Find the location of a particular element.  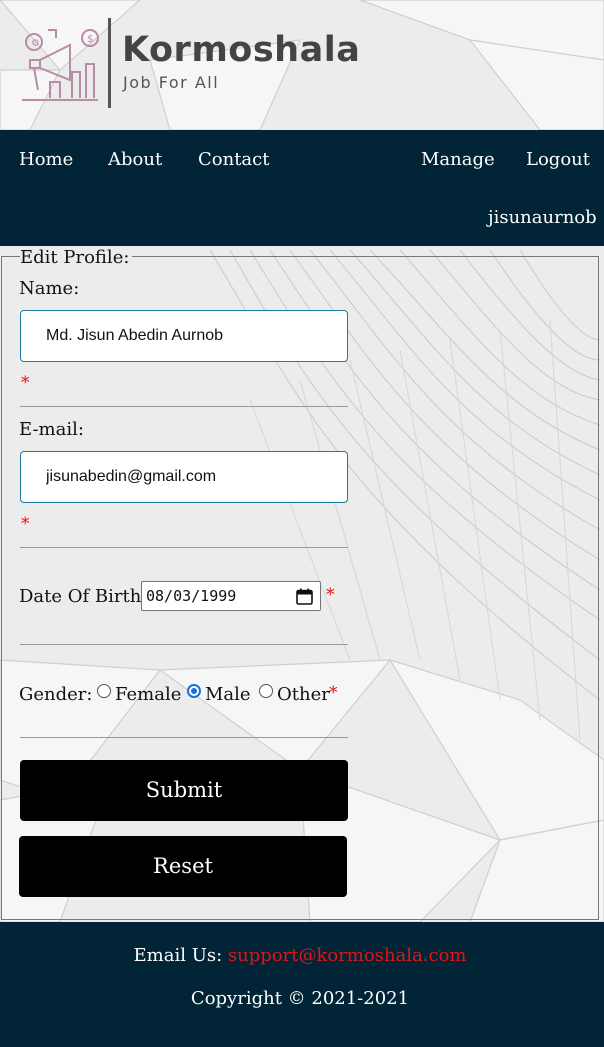

calendar-icon is located at coordinates (304, 596).